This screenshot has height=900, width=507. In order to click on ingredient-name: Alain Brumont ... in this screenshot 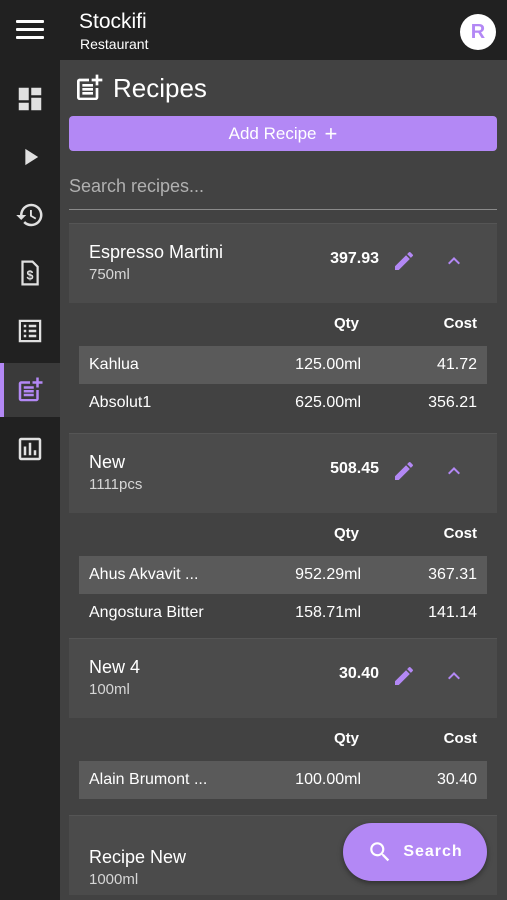, I will do `click(148, 779)`.